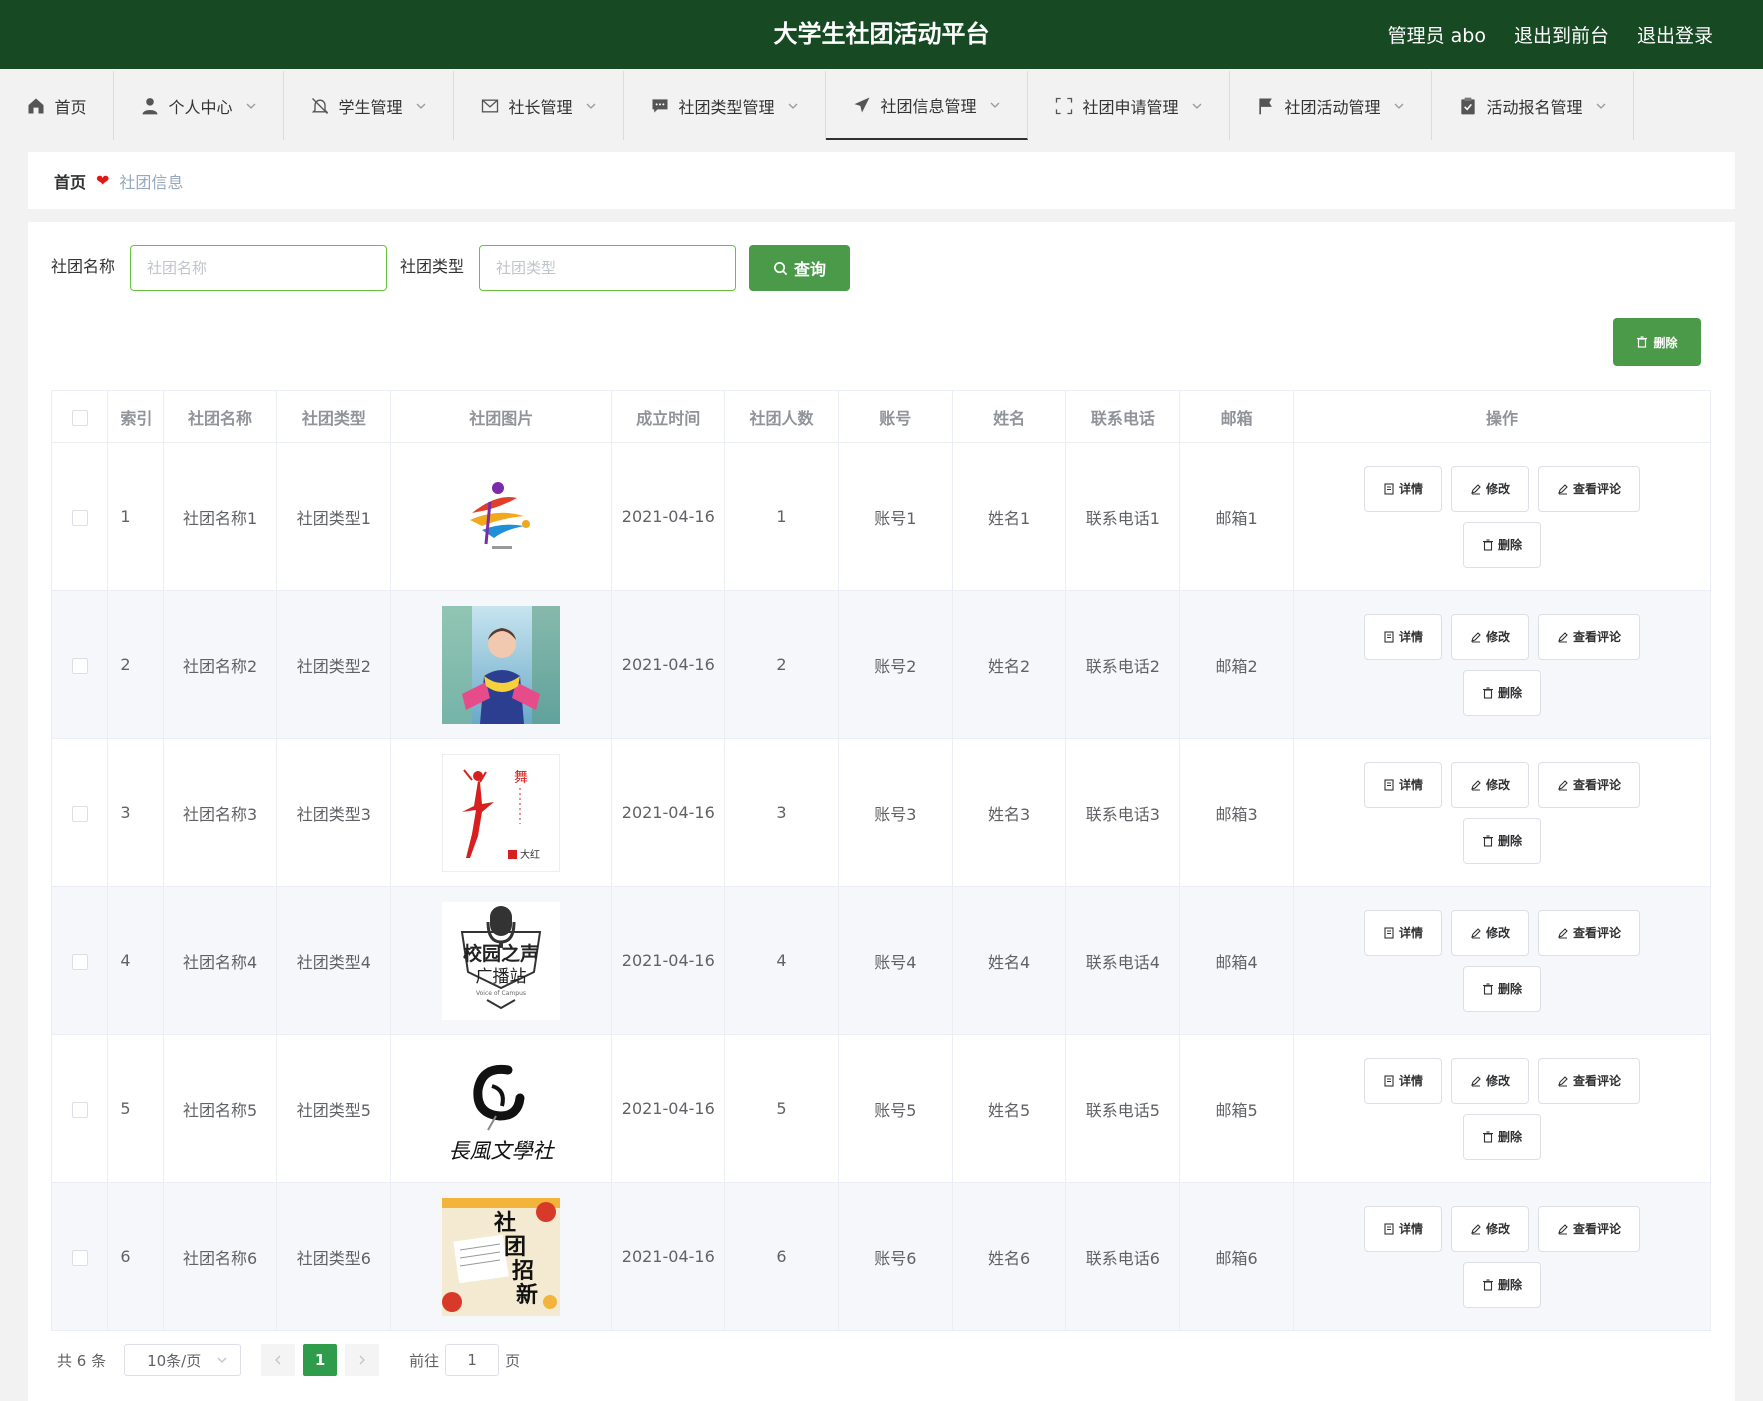 This screenshot has width=1763, height=1401. What do you see at coordinates (1129, 105) in the screenshot?
I see `nav-item-club-apply-mgmt: 社团申请管理` at bounding box center [1129, 105].